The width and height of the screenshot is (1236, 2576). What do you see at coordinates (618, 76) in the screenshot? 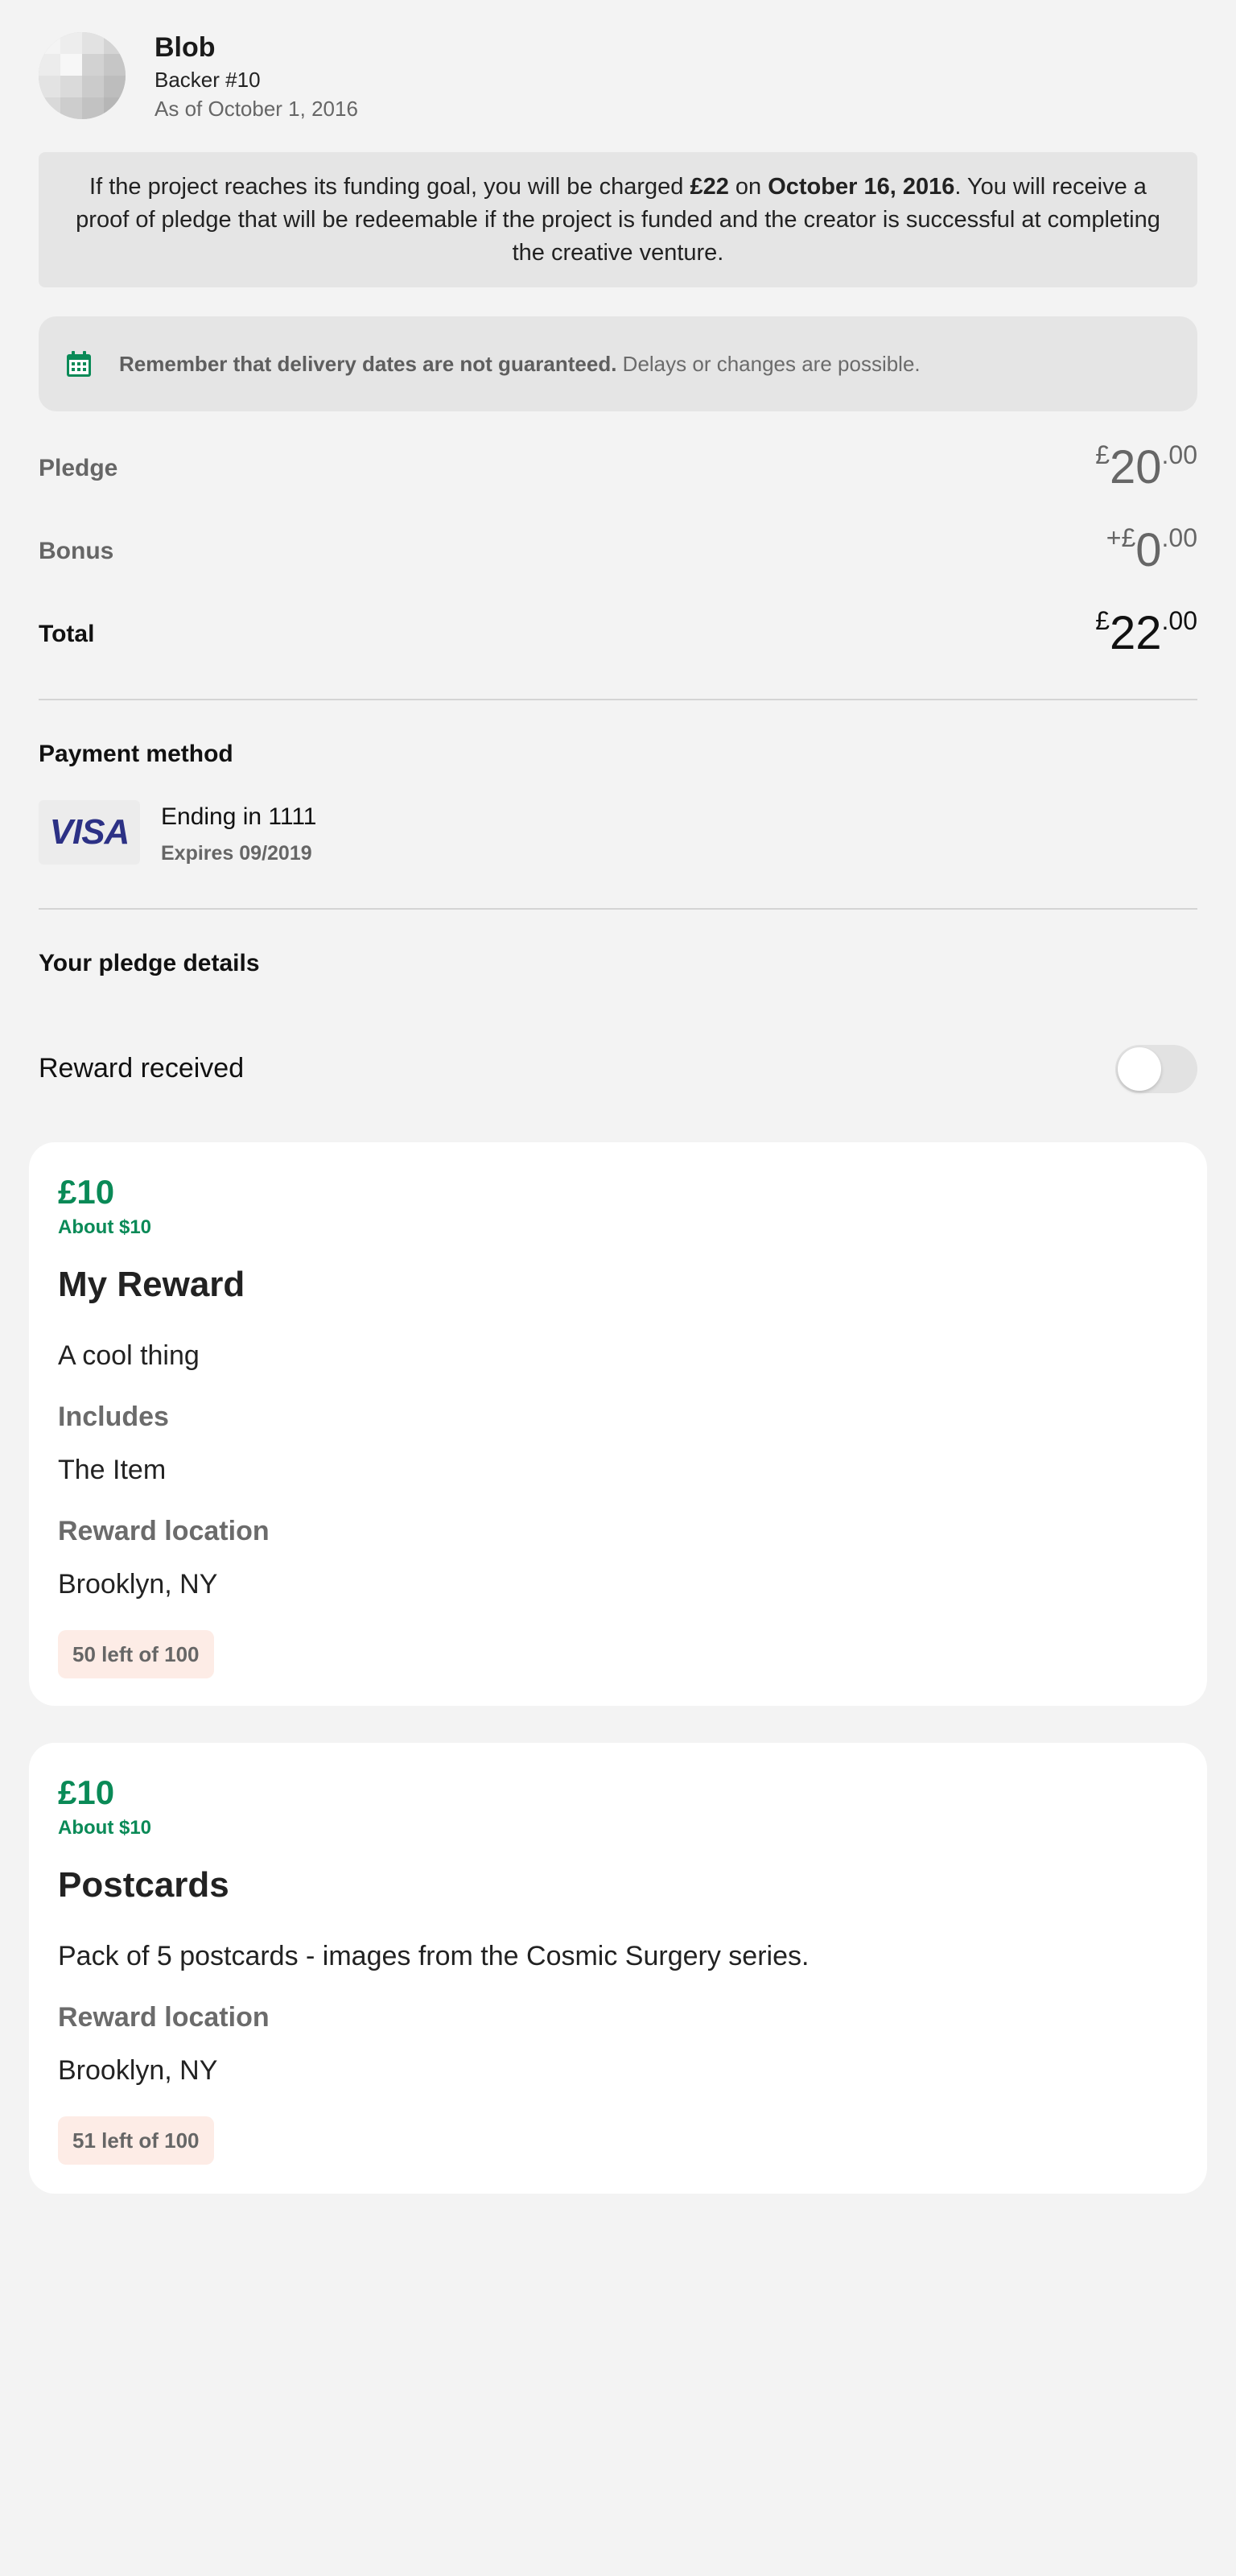
I see `backer-header: Blob Backer #10 As of October 1, 2016` at bounding box center [618, 76].